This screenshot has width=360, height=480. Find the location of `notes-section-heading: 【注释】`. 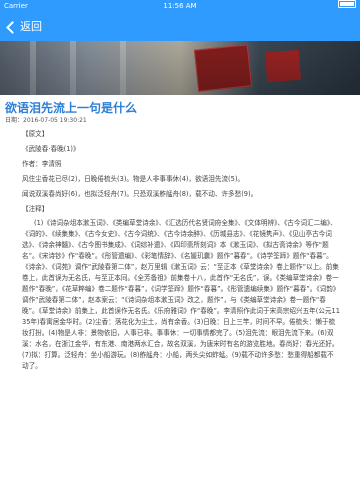

notes-section-heading: 【注释】 is located at coordinates (35, 209).